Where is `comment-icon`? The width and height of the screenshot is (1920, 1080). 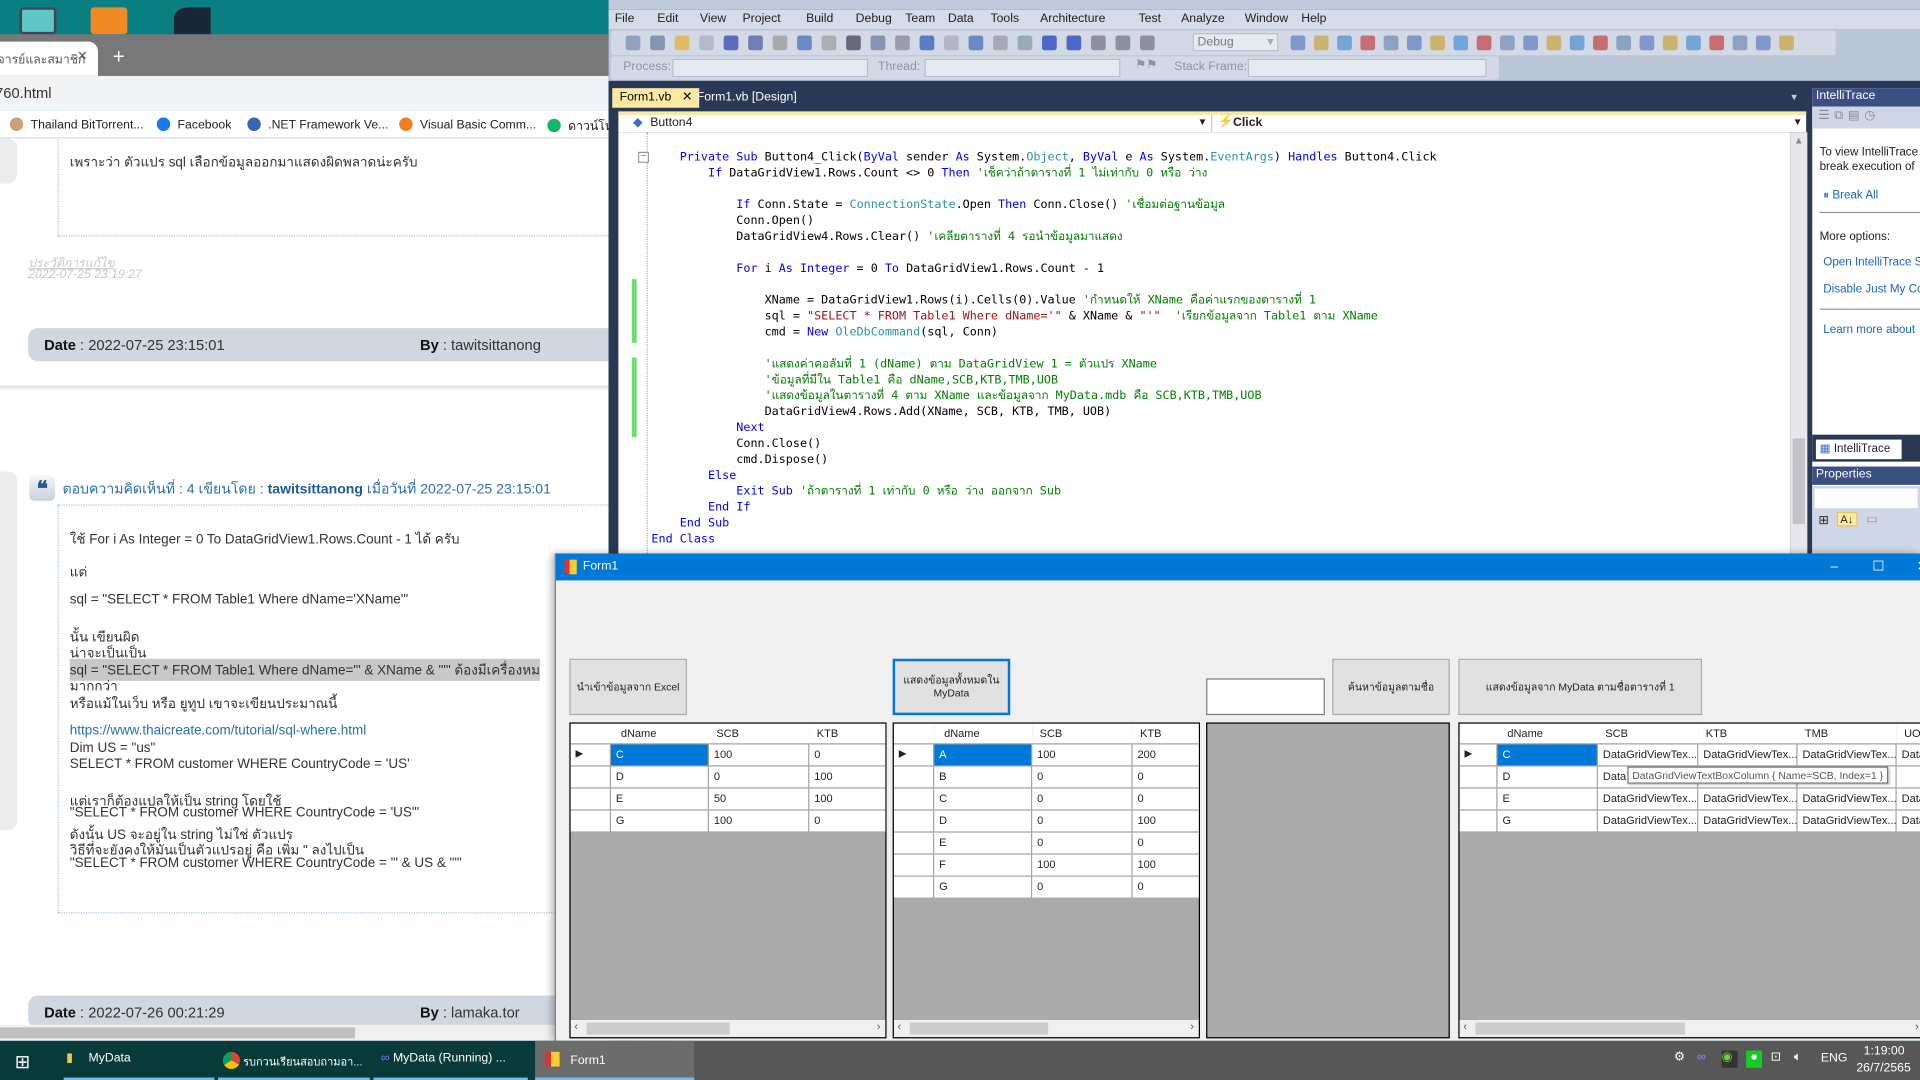 comment-icon is located at coordinates (878, 43).